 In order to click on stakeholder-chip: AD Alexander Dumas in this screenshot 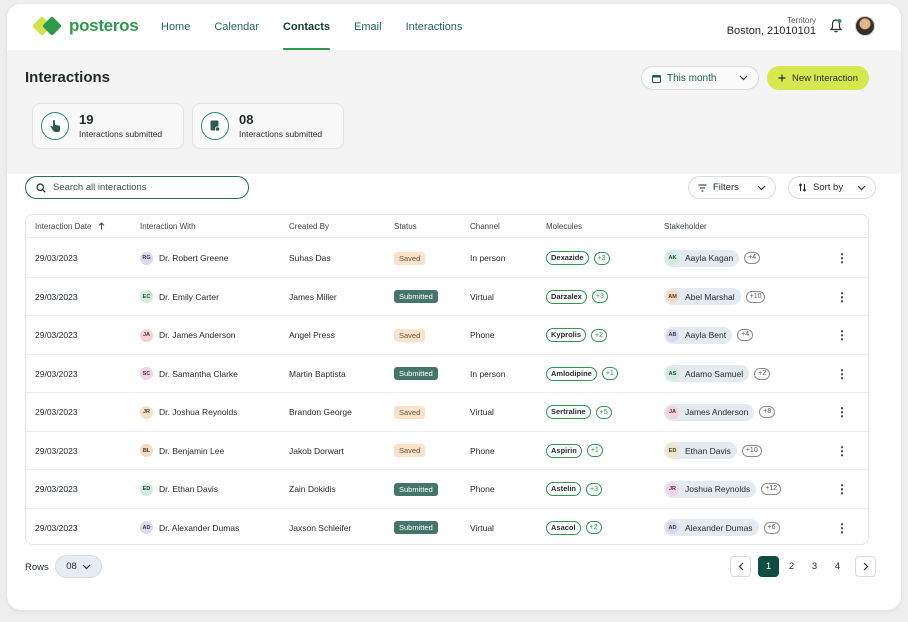, I will do `click(711, 527)`.